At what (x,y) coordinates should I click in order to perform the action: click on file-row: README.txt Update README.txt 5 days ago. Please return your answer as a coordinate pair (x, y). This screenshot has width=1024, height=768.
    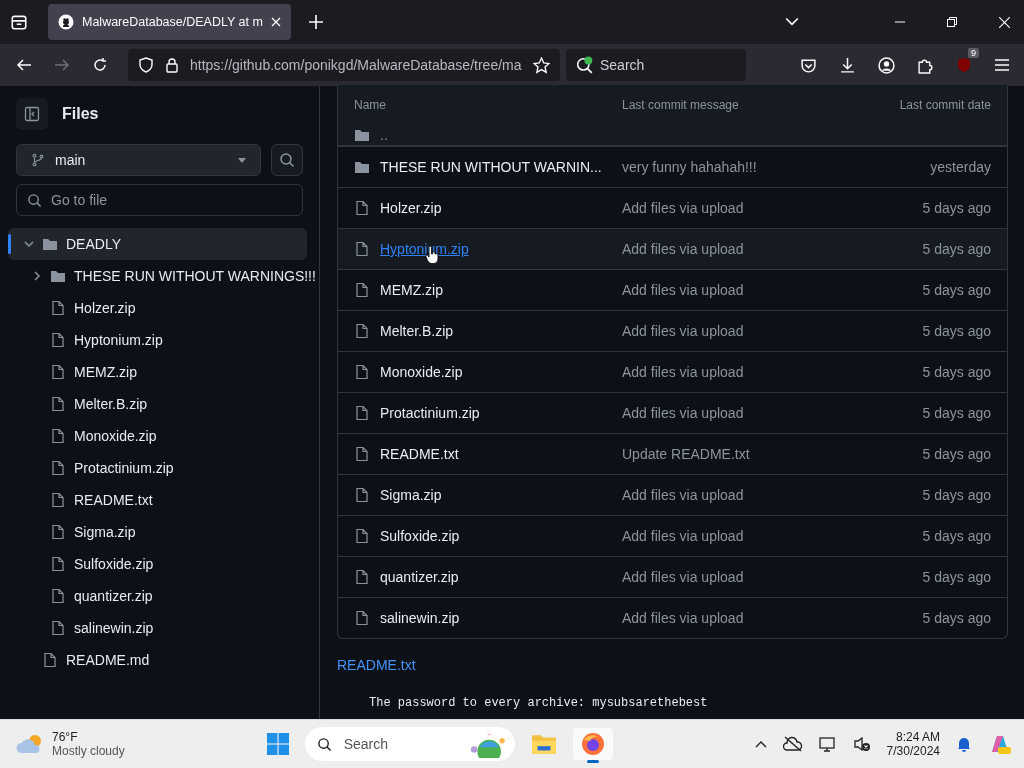
    Looking at the image, I should click on (672, 453).